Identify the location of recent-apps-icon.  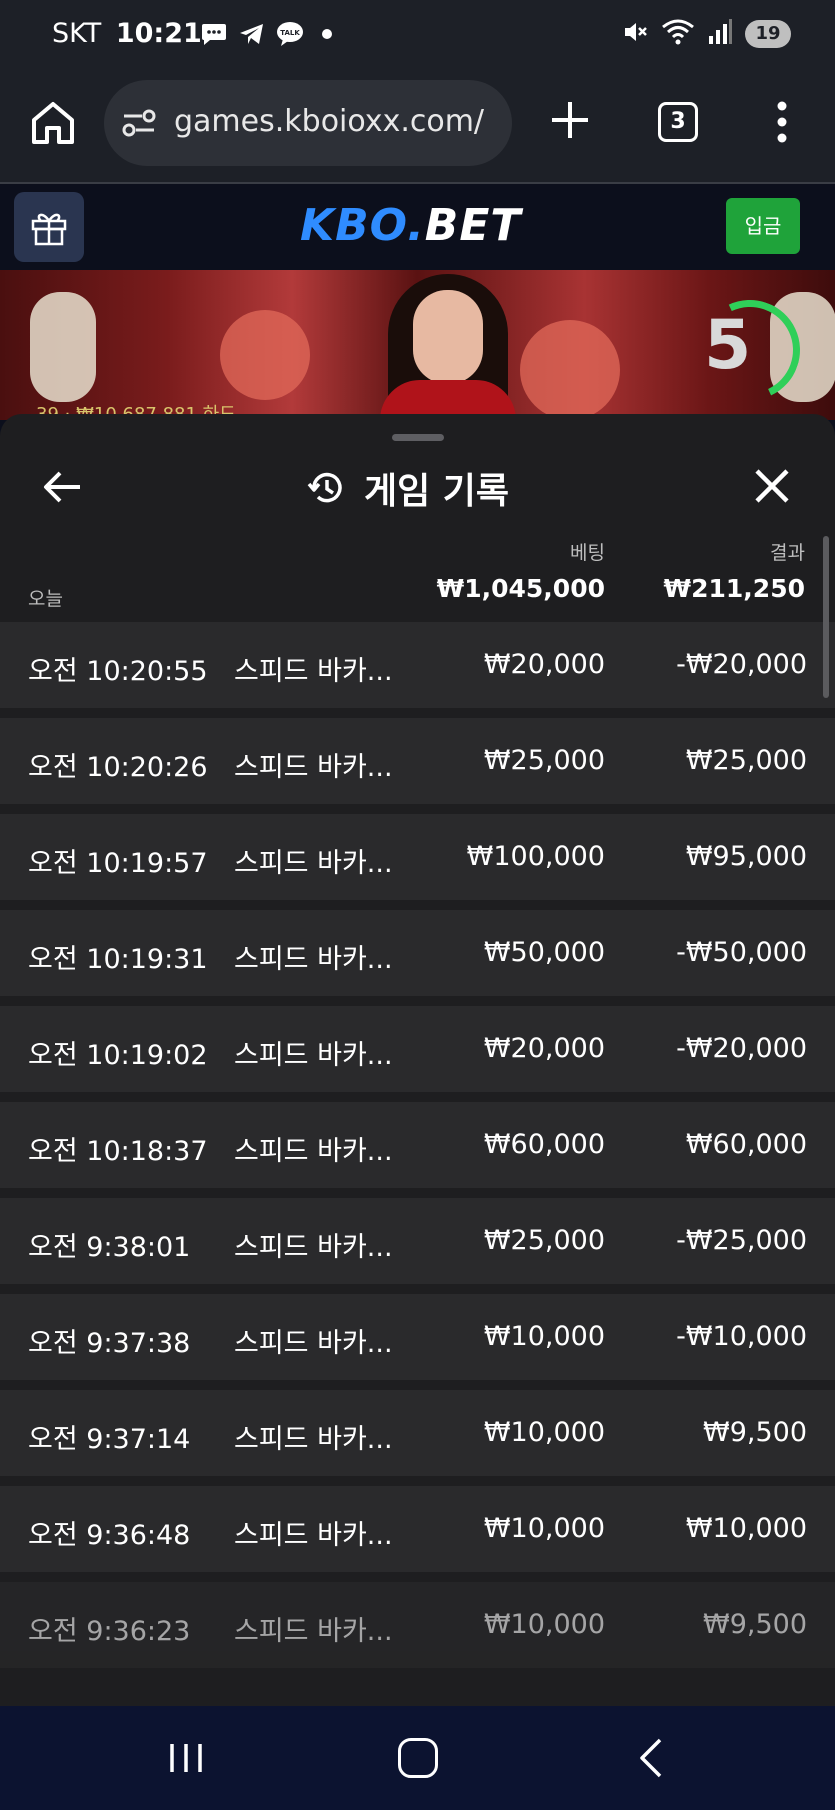
(186, 1758).